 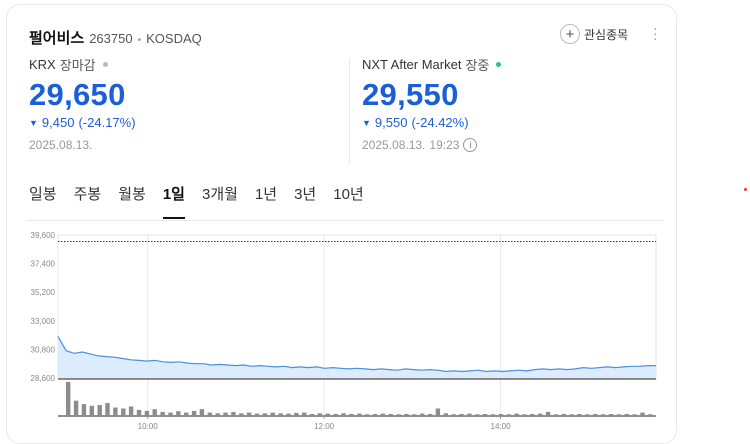 What do you see at coordinates (745, 189) in the screenshot?
I see `red-marker-dot` at bounding box center [745, 189].